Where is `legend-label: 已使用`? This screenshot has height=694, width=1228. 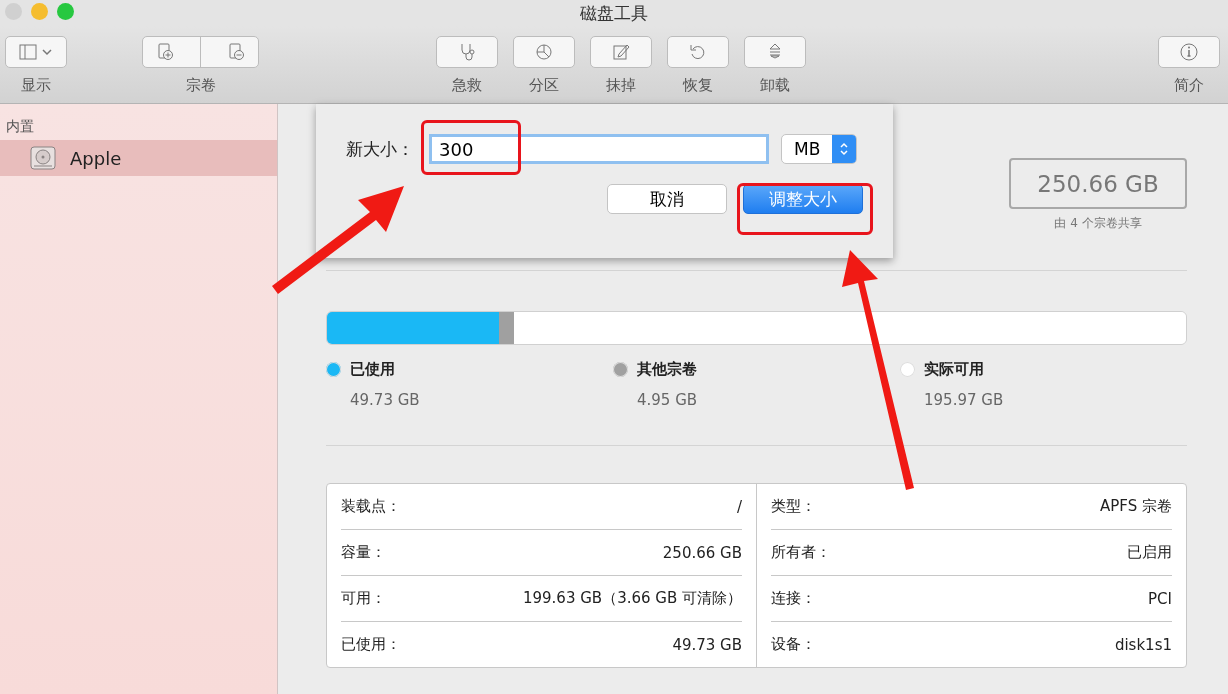
legend-label: 已使用 is located at coordinates (372, 369).